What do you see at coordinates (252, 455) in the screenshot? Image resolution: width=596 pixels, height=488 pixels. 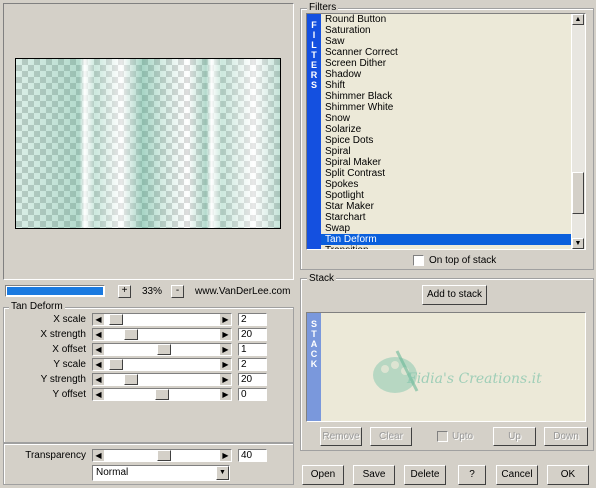 I see `transparency-value: 40` at bounding box center [252, 455].